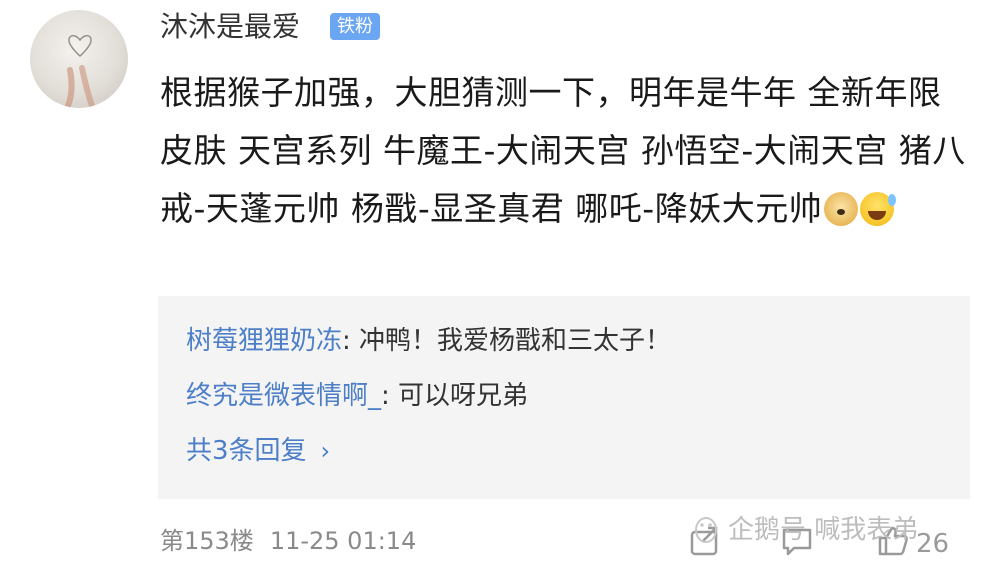  I want to click on chevron-right-icon: ›, so click(325, 451).